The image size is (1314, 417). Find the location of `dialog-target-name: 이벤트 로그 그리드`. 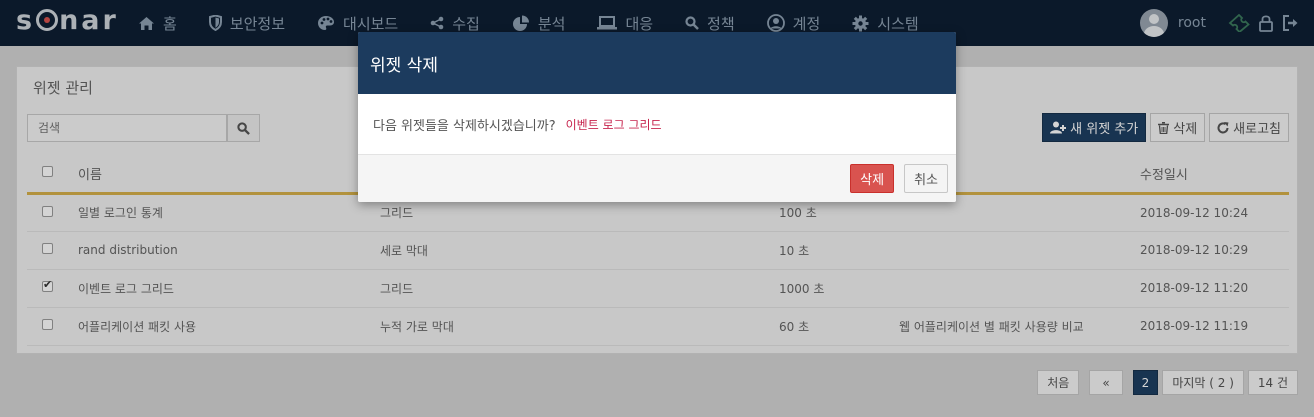

dialog-target-name: 이벤트 로그 그리드 is located at coordinates (613, 124).